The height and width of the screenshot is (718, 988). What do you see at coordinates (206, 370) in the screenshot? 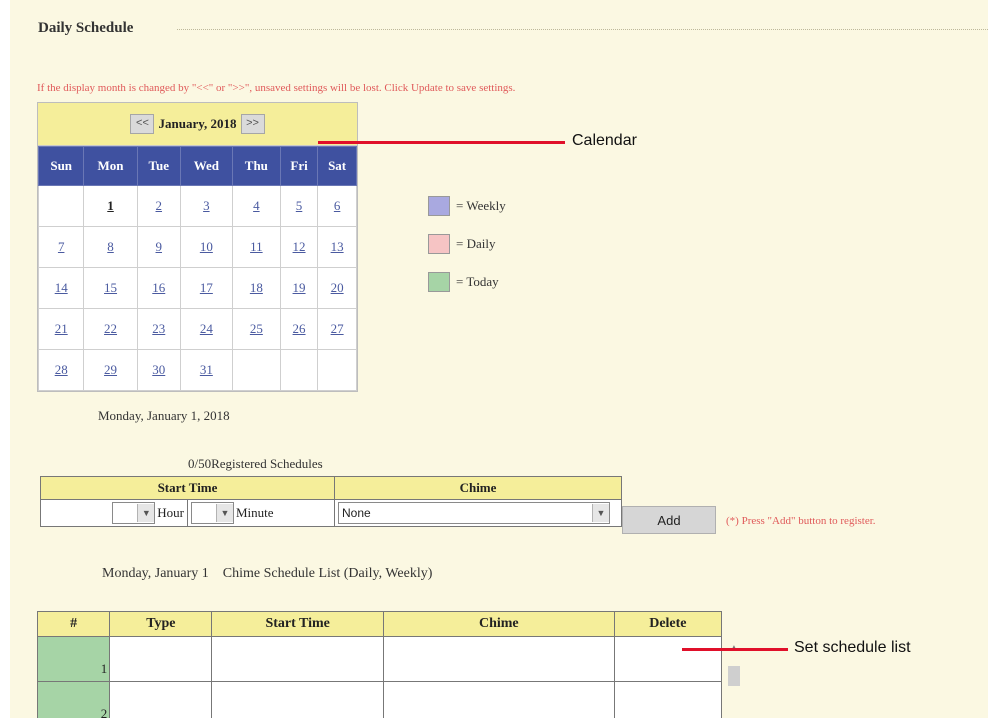
I see `calendar-day: 31` at bounding box center [206, 370].